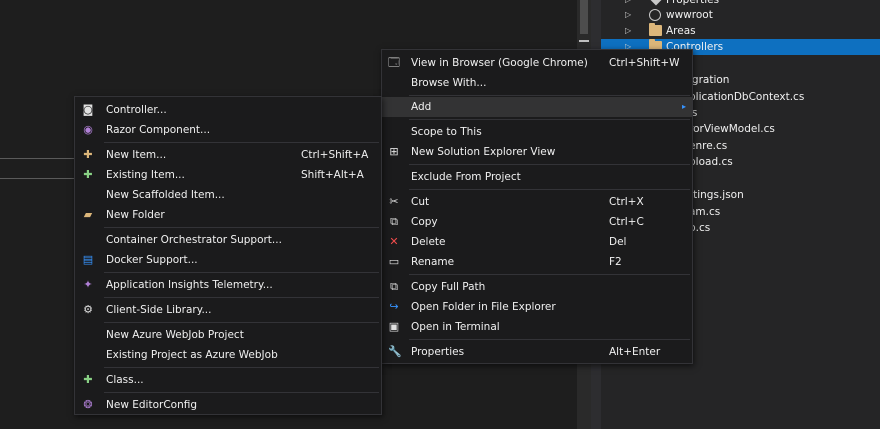 The height and width of the screenshot is (429, 880). I want to click on menu-item-shortcut: Ctrl+C, so click(626, 222).